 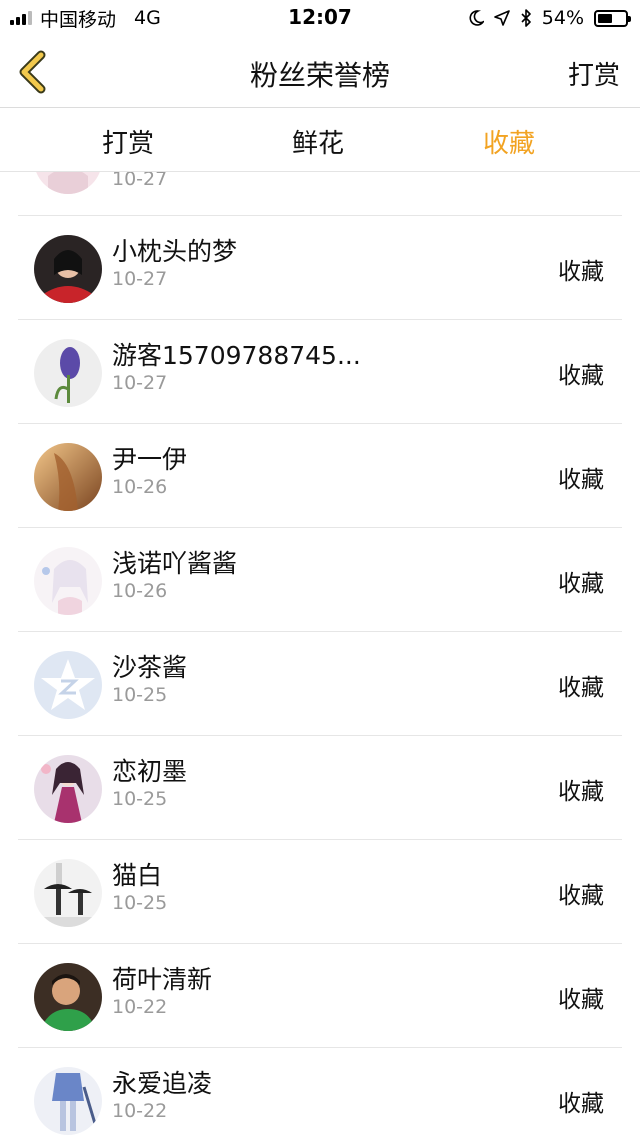 What do you see at coordinates (162, 979) in the screenshot?
I see `user-name: 荷叶清新` at bounding box center [162, 979].